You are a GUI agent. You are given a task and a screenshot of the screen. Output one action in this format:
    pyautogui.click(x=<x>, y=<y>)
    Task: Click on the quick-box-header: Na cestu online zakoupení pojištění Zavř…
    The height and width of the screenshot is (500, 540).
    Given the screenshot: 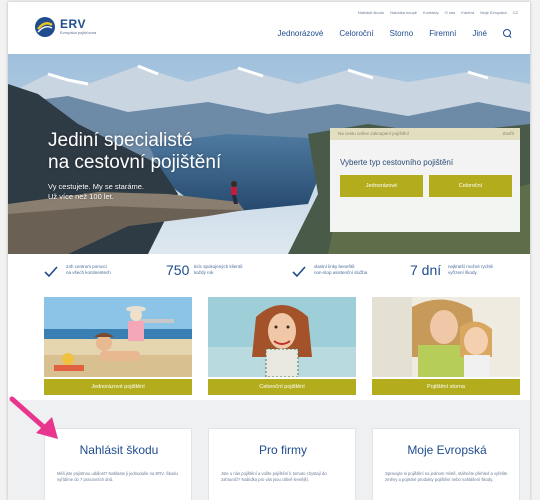 What is the action you would take?
    pyautogui.click(x=425, y=134)
    